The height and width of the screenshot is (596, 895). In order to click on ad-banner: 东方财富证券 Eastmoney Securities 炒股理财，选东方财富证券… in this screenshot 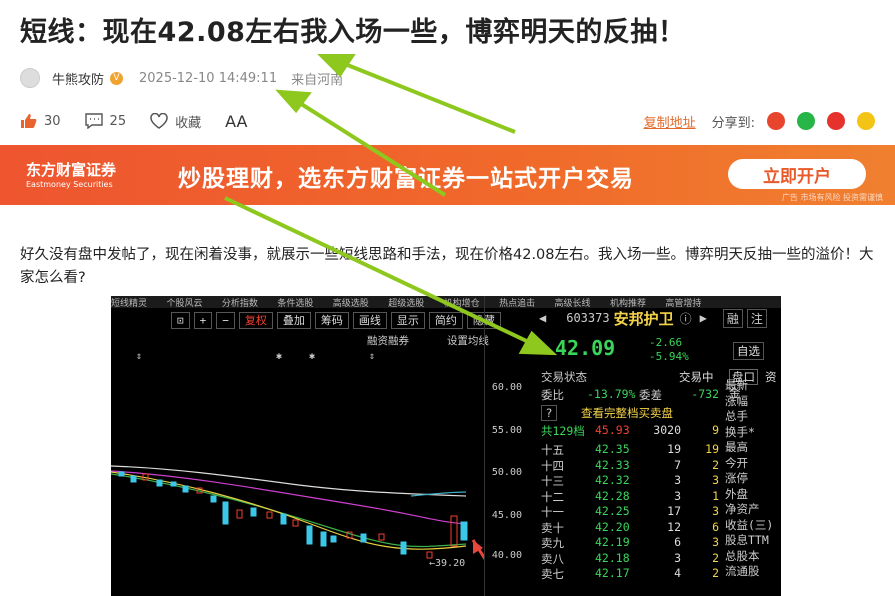, I will do `click(447, 175)`.